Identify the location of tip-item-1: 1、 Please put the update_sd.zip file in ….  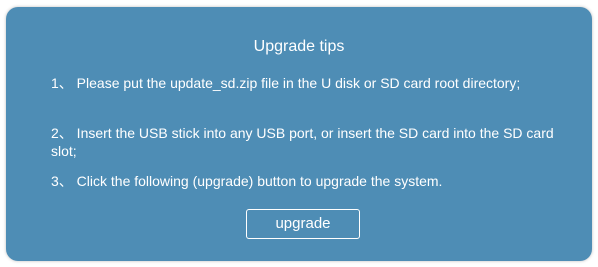
(286, 83).